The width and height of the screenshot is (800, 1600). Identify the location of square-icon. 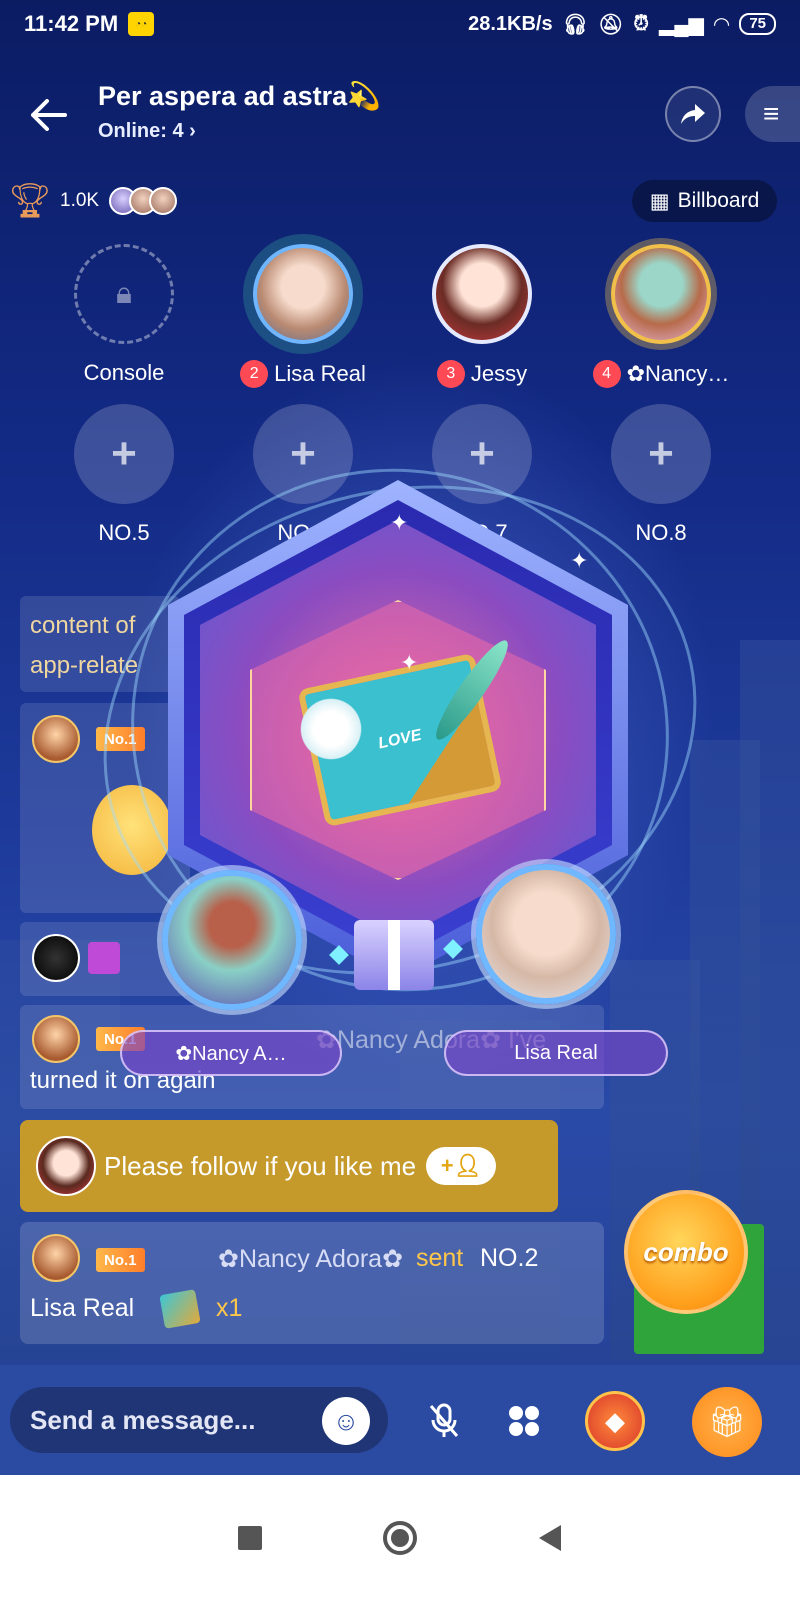
(250, 1537).